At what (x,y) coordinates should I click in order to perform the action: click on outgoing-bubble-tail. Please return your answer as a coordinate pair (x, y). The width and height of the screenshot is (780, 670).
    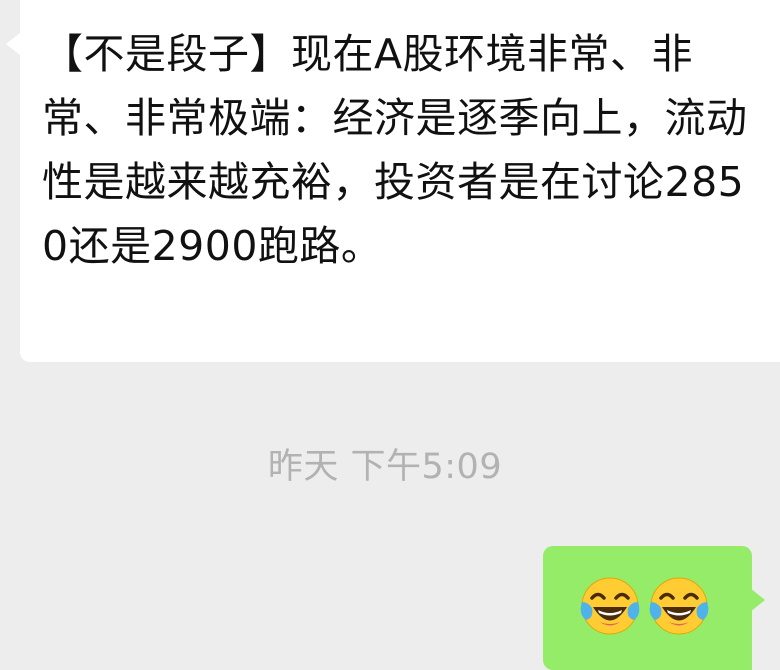
    Looking at the image, I should click on (757, 600).